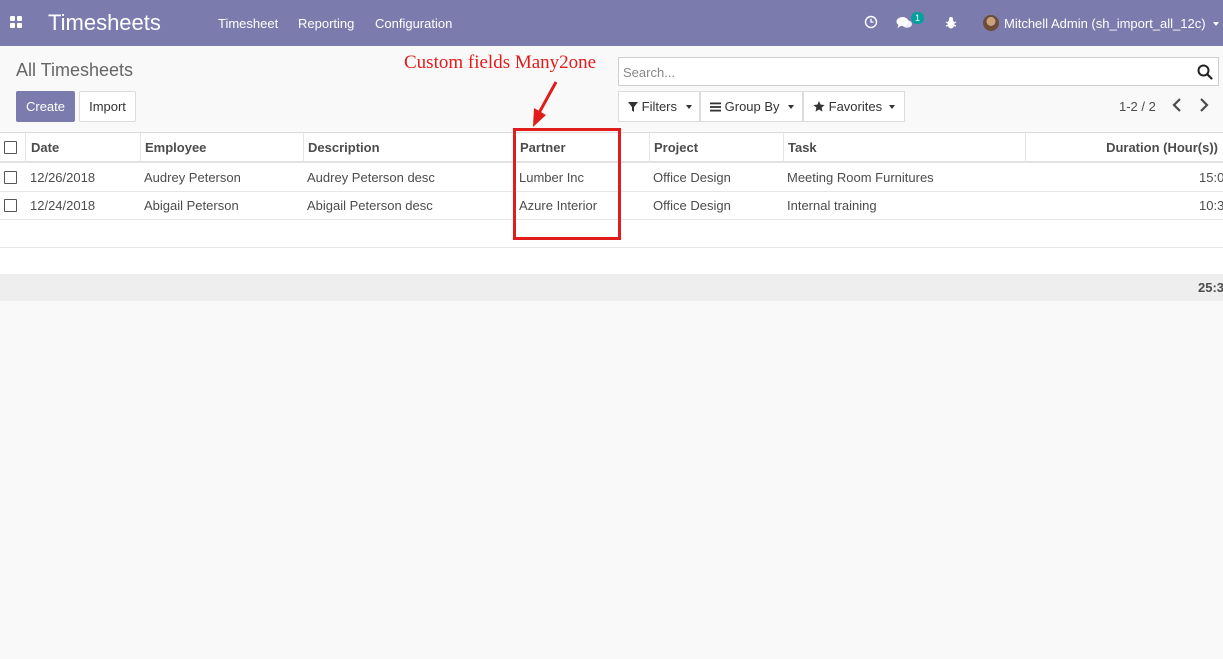 Image resolution: width=1223 pixels, height=659 pixels. Describe the element at coordinates (552, 177) in the screenshot. I see `cell-partner: Lumber Inc` at that location.